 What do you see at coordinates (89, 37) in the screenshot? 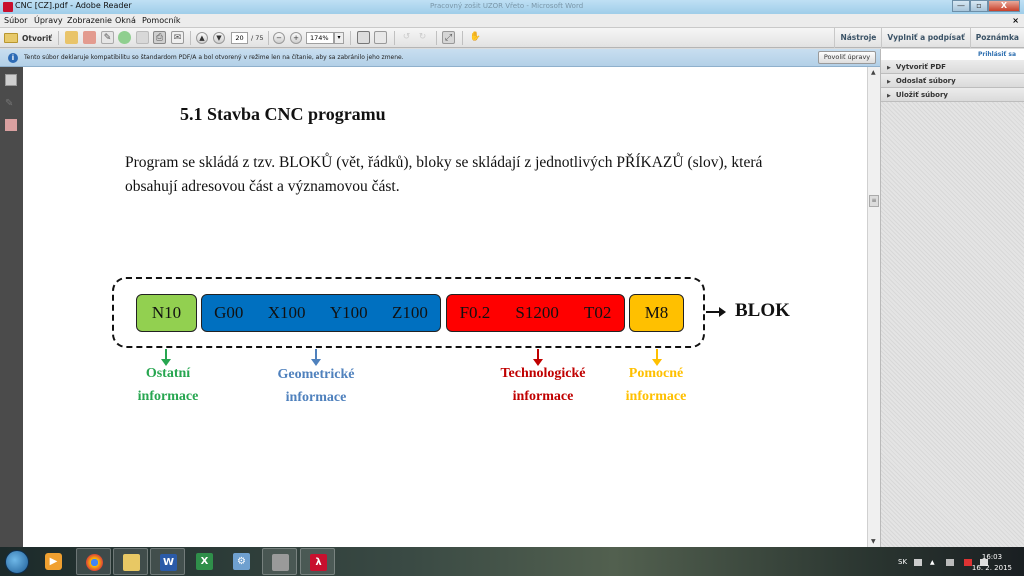
I see `combine-files-icon` at bounding box center [89, 37].